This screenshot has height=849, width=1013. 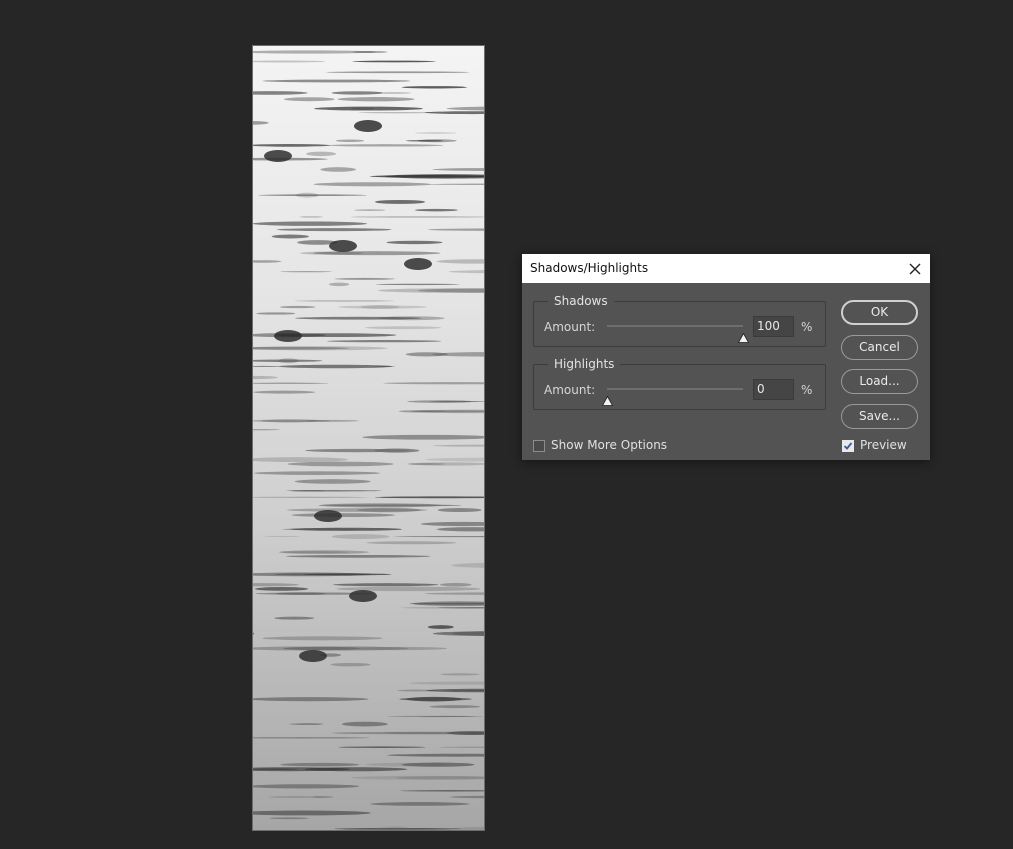 I want to click on checkmark-icon, so click(x=848, y=446).